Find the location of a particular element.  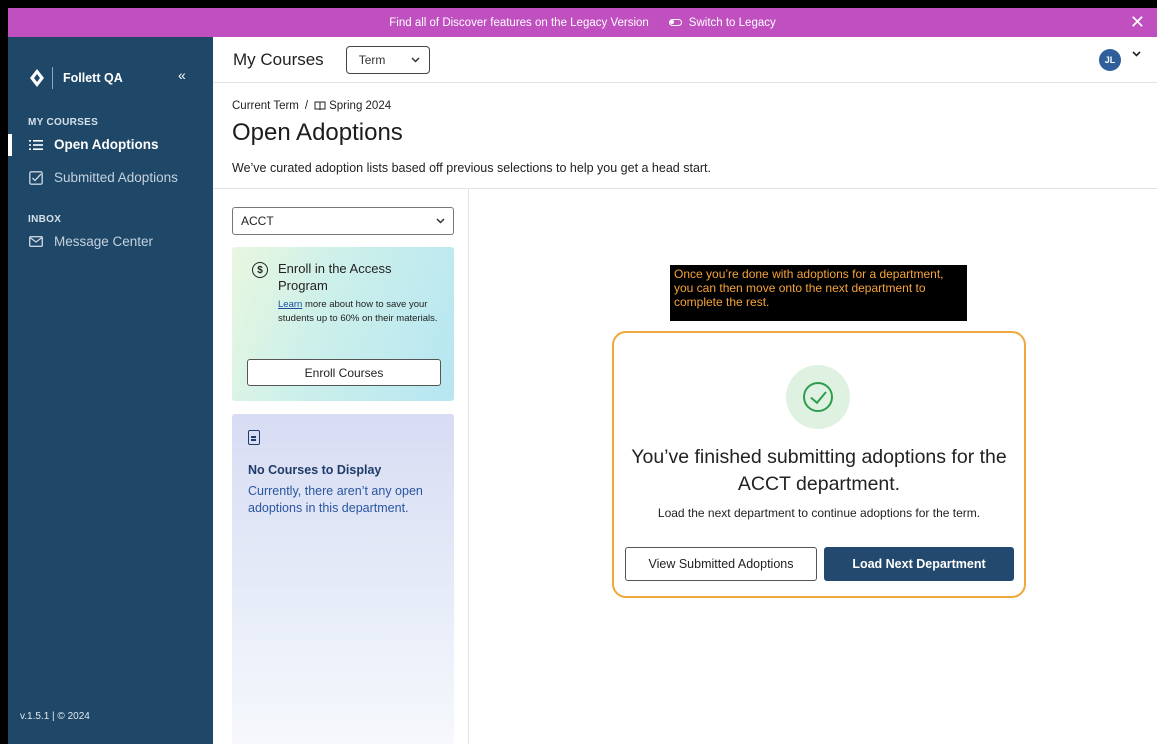

toggle-icon is located at coordinates (675, 22).